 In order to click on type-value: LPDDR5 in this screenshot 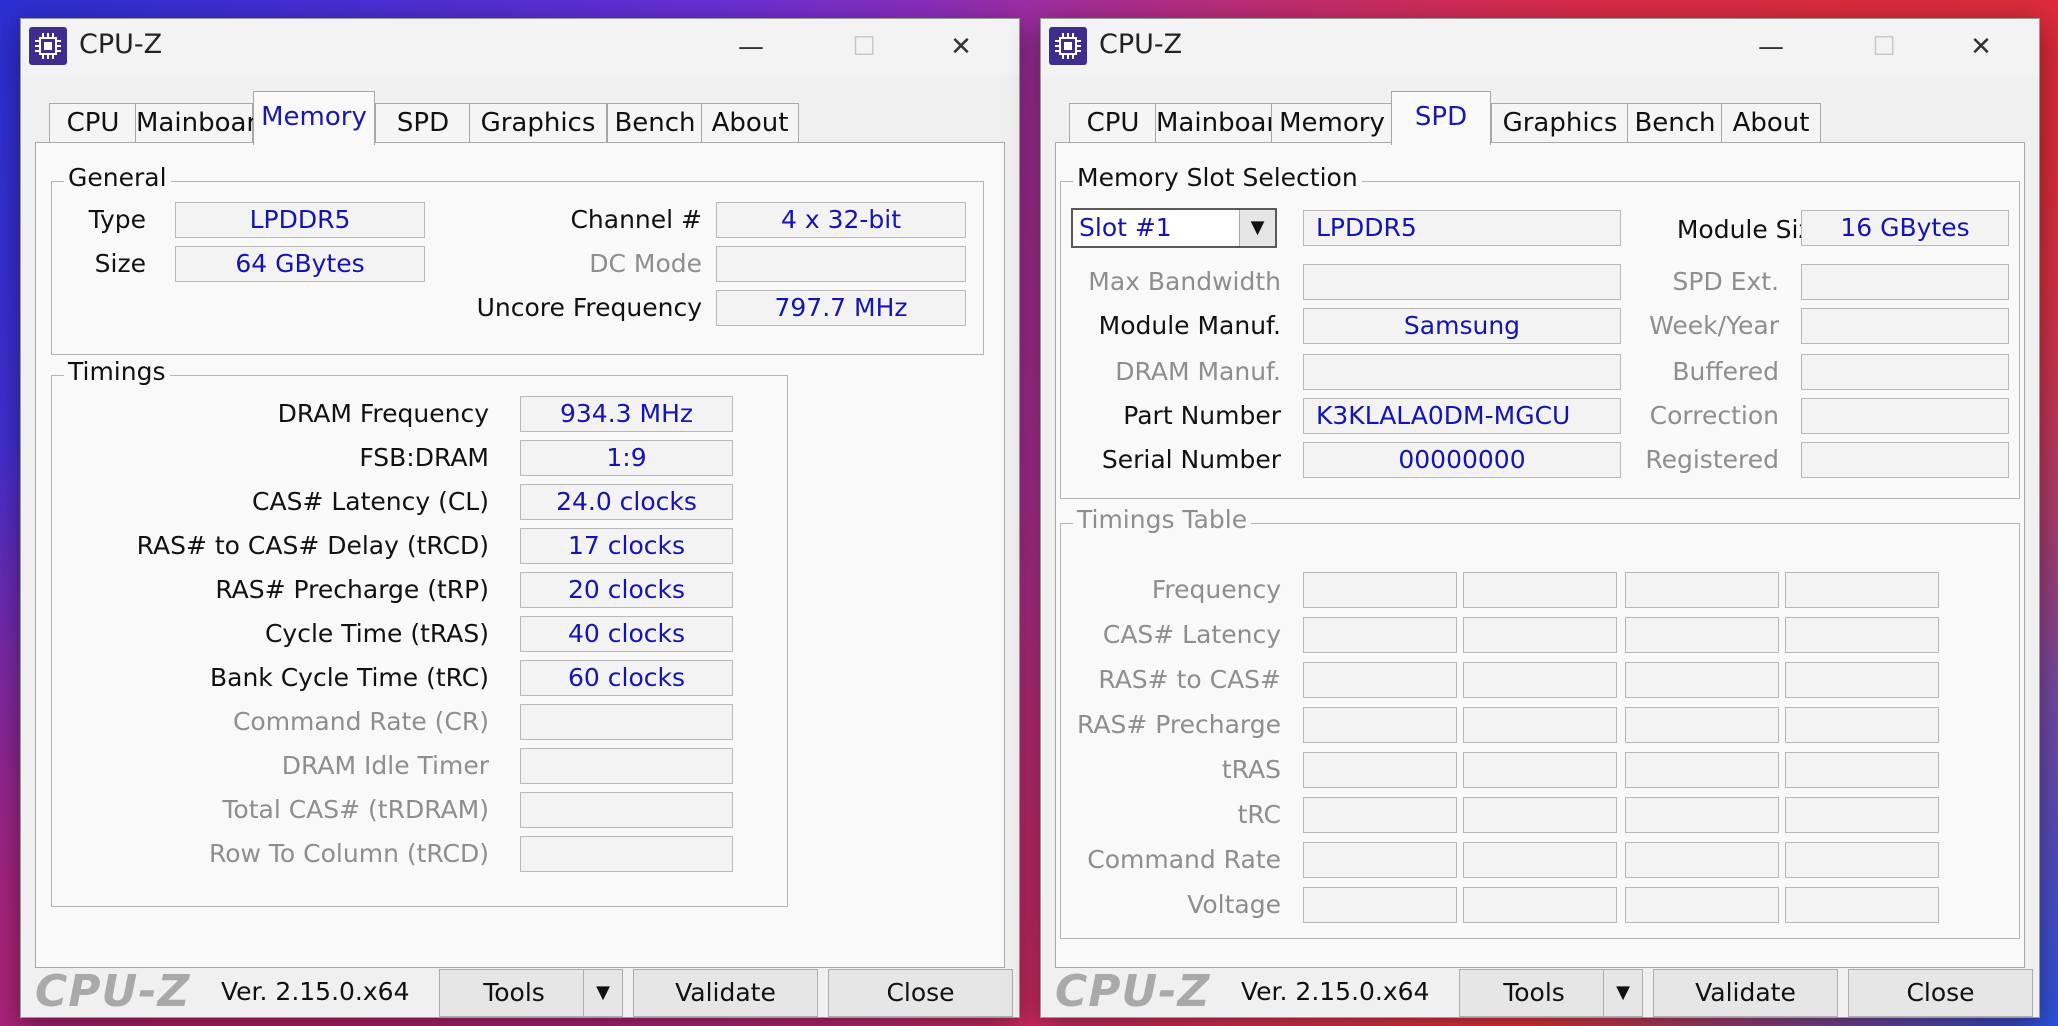, I will do `click(300, 220)`.